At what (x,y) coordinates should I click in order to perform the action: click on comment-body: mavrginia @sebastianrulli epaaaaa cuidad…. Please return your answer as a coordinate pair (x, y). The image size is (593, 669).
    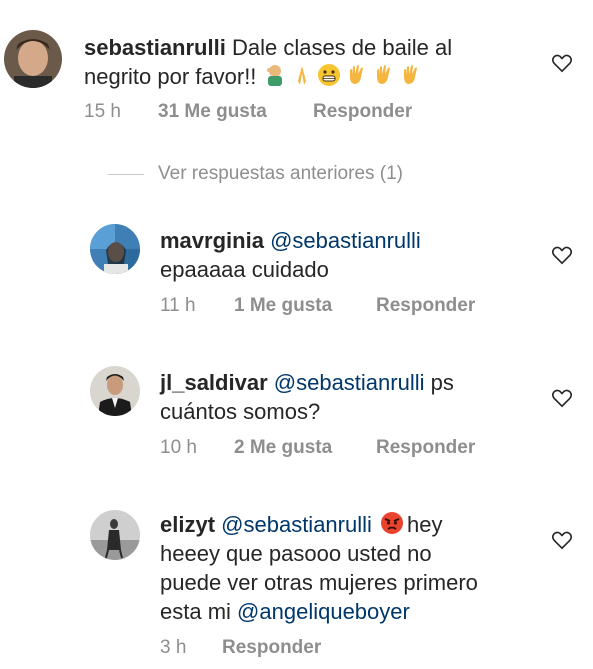
    Looking at the image, I should click on (350, 255).